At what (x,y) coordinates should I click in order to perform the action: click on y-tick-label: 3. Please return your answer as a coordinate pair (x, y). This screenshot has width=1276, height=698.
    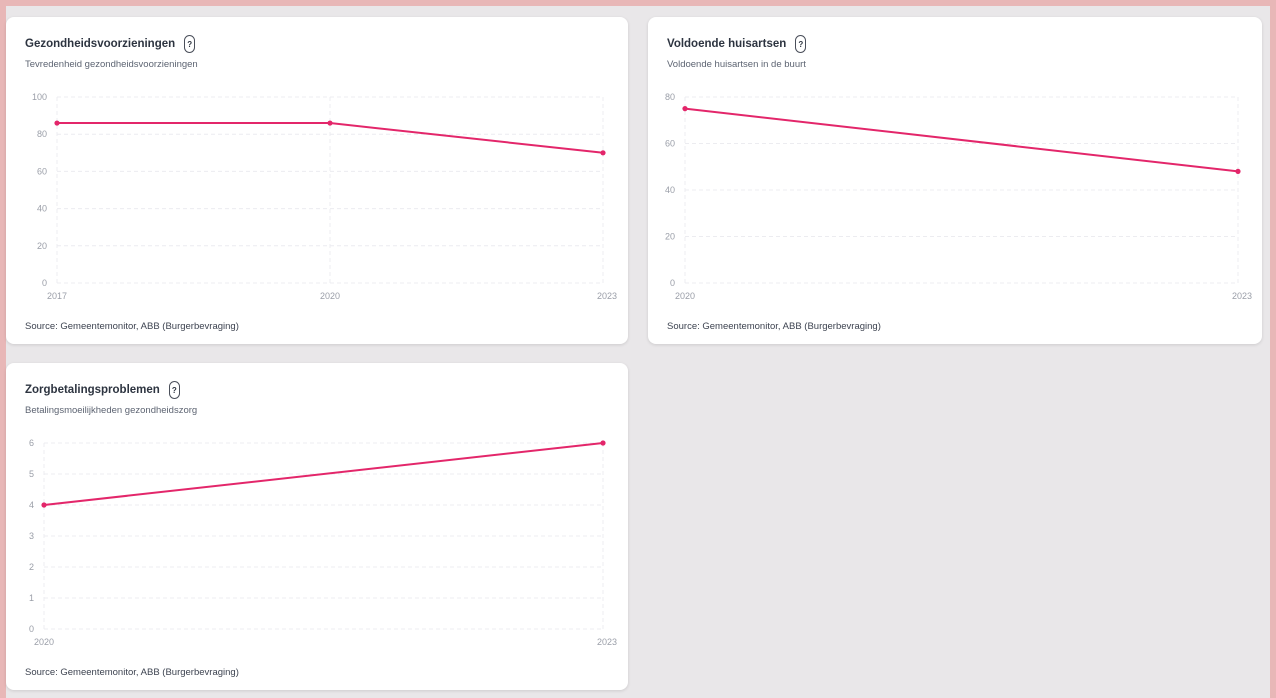
    Looking at the image, I should click on (31, 536).